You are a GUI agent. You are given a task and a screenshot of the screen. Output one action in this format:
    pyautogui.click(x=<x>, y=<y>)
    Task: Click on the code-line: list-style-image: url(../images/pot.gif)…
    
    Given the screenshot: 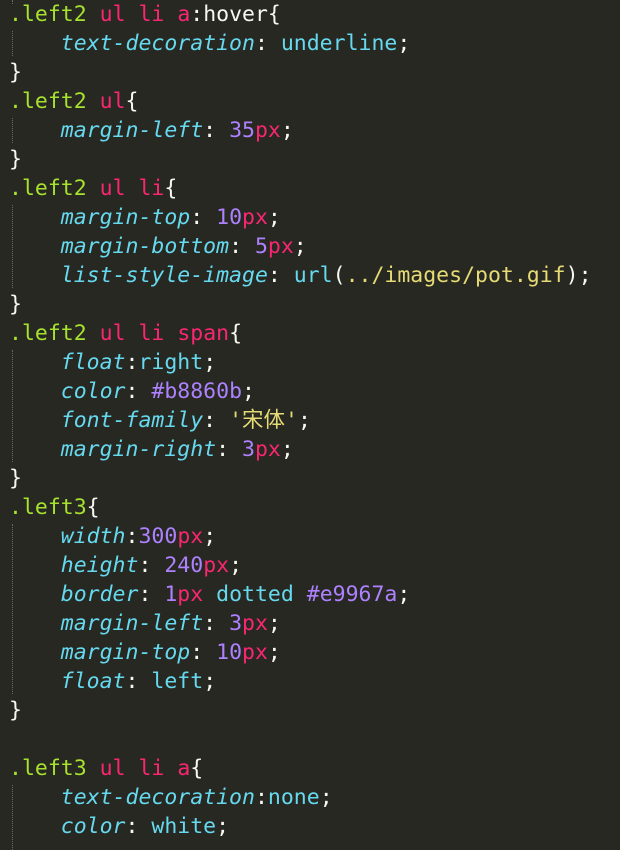 What is the action you would take?
    pyautogui.click(x=300, y=275)
    